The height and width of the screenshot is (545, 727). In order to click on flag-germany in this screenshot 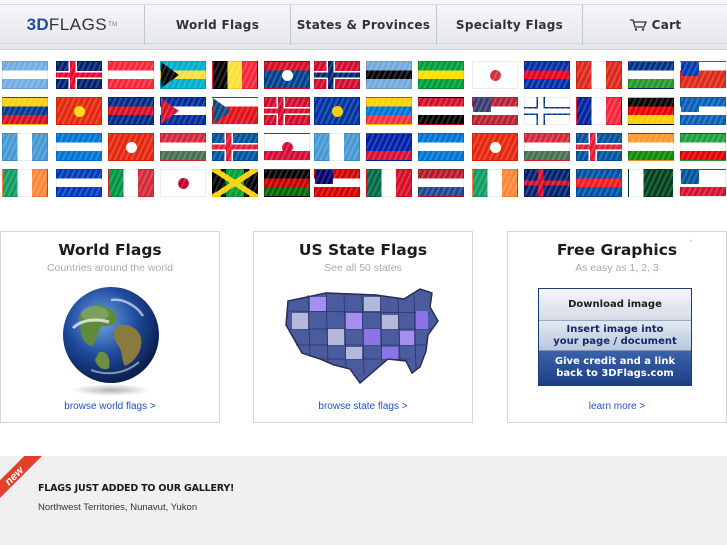, I will do `click(651, 111)`.